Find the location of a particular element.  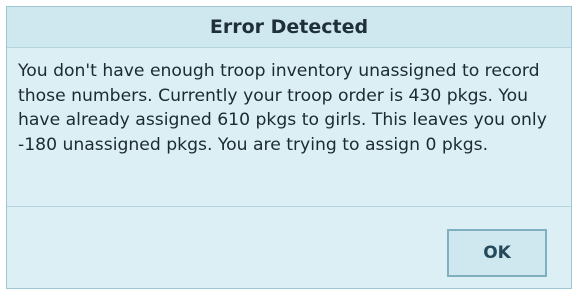

ok-button: OK is located at coordinates (497, 253).